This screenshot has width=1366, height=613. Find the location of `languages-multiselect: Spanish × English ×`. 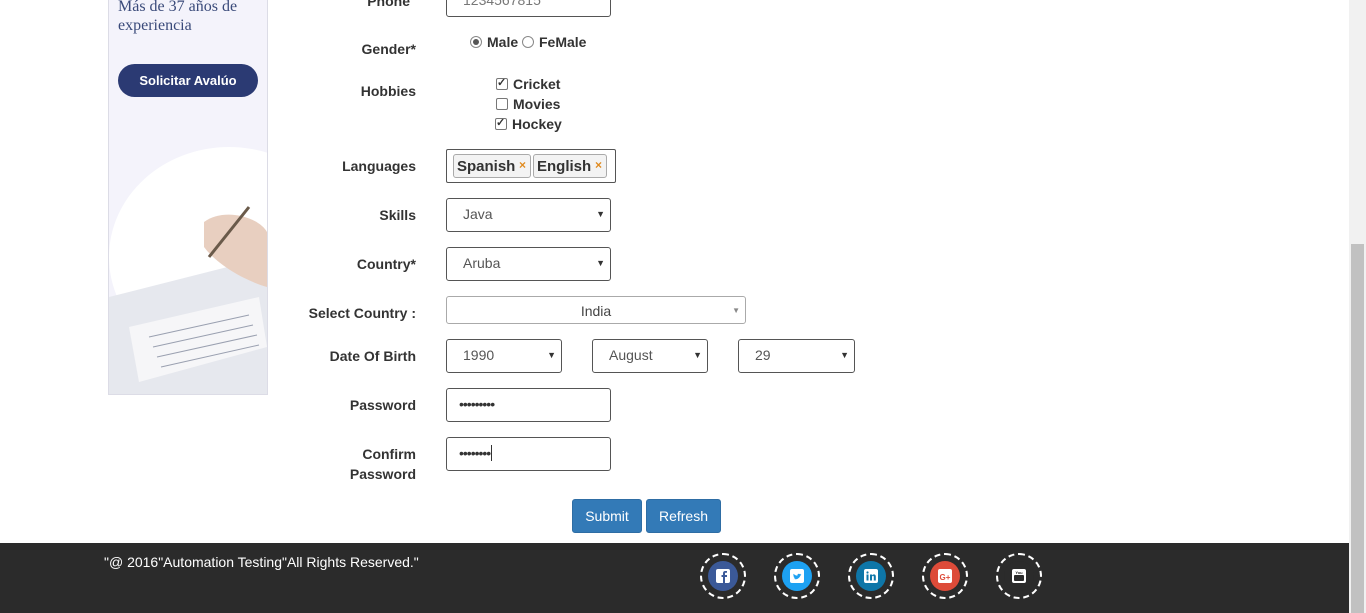

languages-multiselect: Spanish × English × is located at coordinates (531, 166).